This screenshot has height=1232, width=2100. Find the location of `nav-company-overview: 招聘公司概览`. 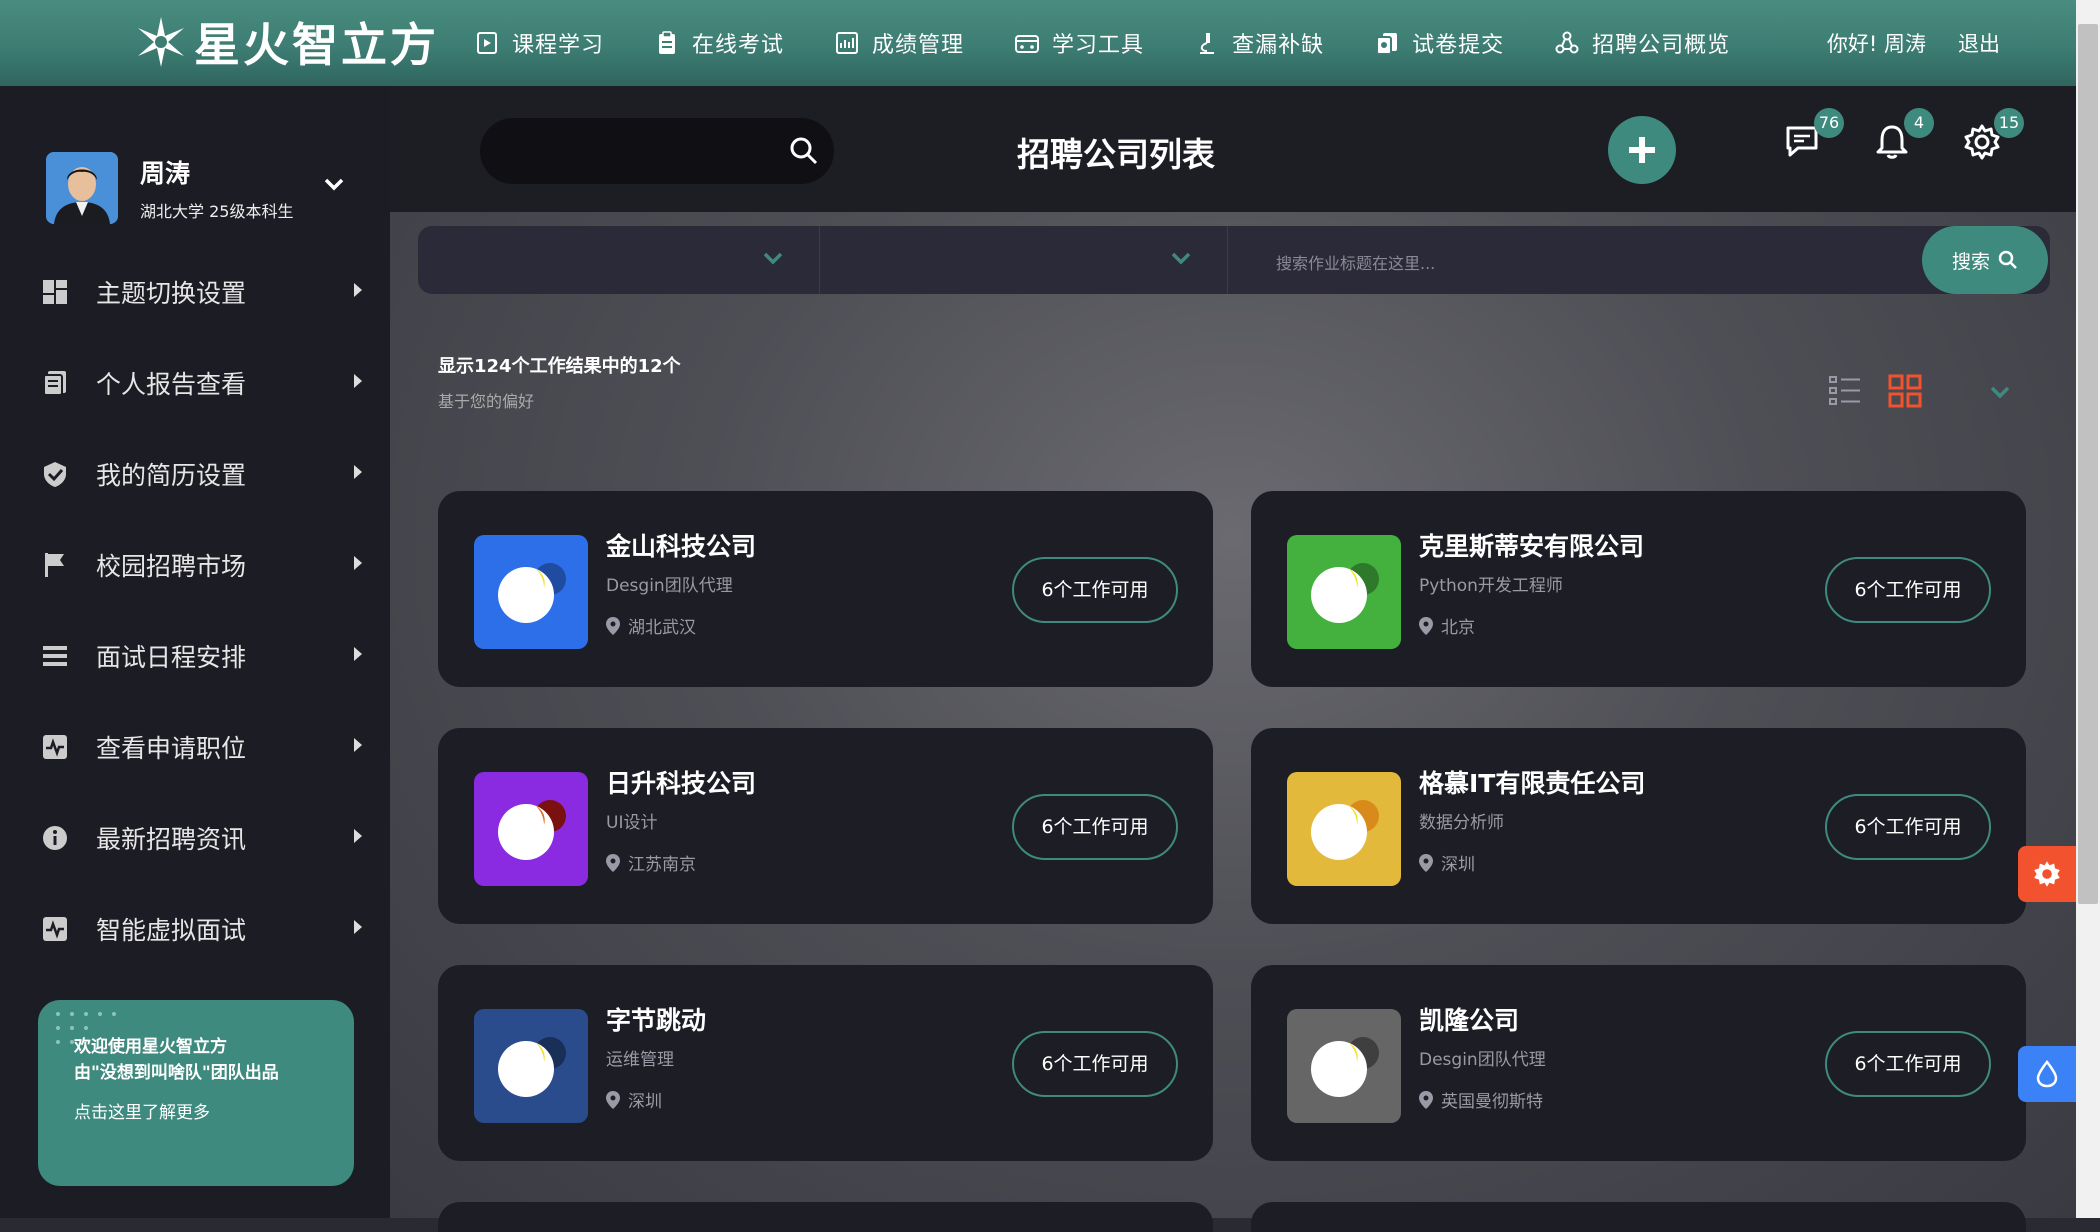

nav-company-overview: 招聘公司概览 is located at coordinates (1642, 43).